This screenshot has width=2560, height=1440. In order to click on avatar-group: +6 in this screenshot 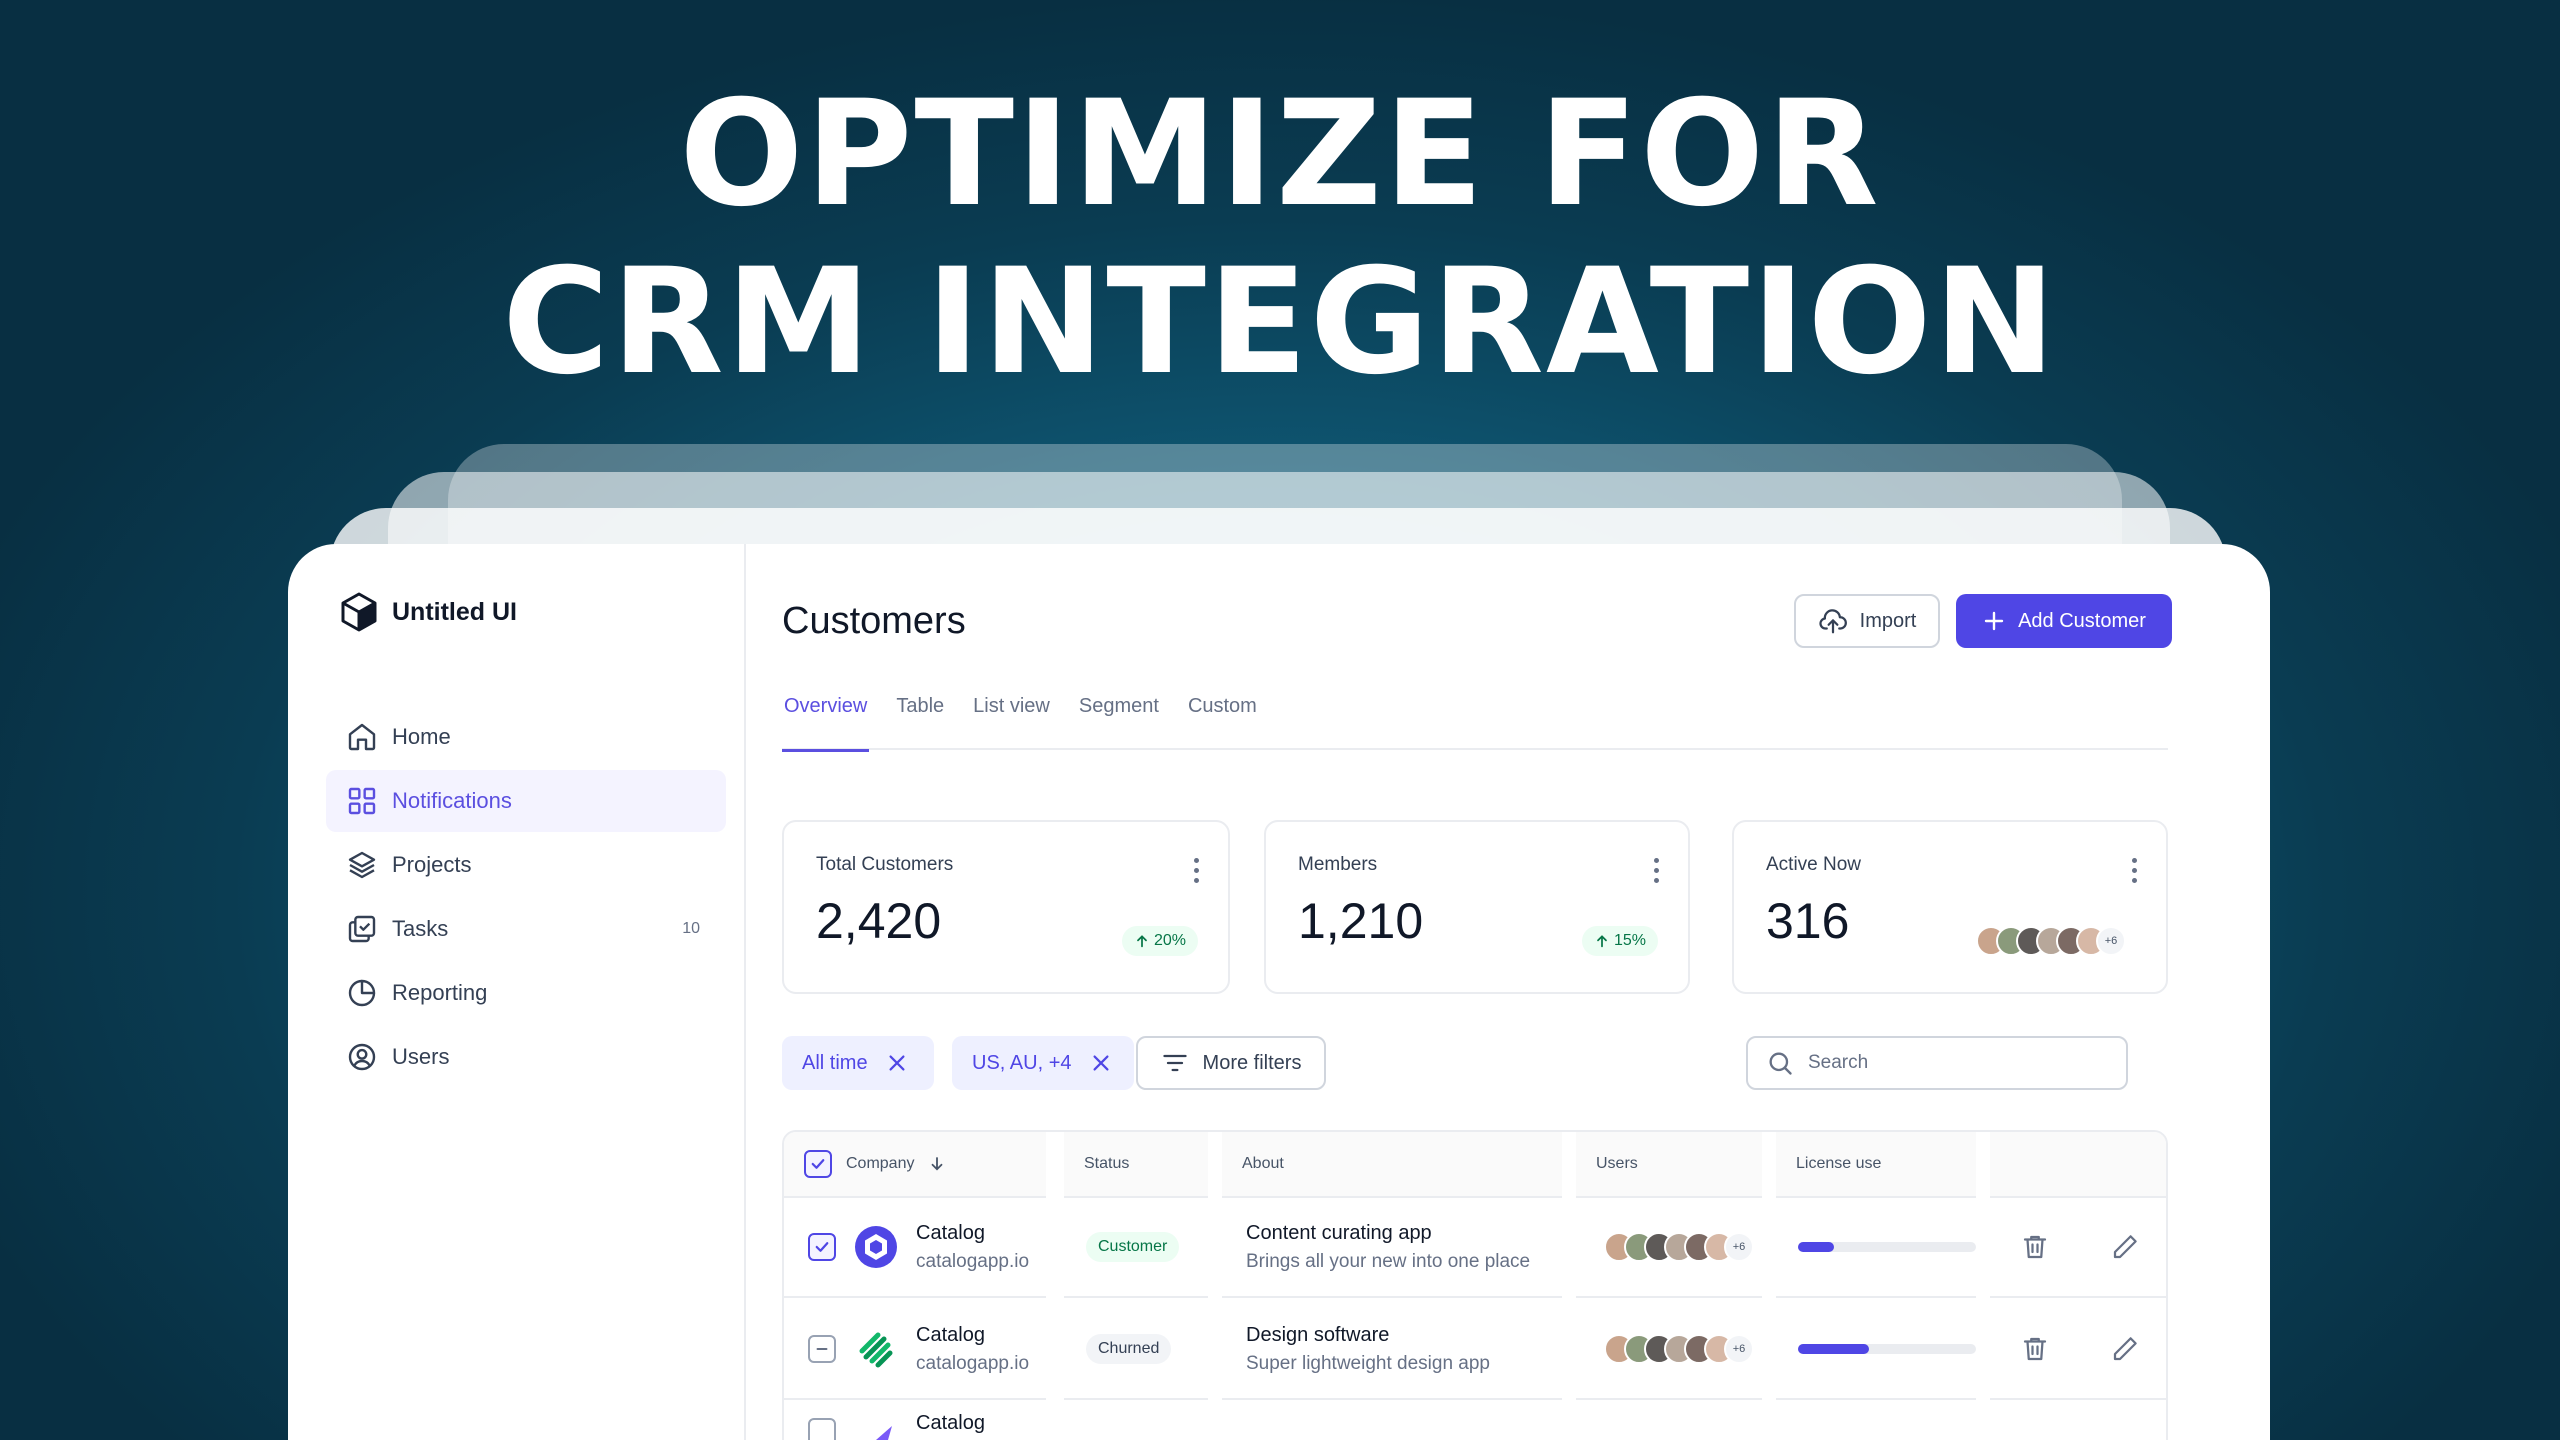, I will do `click(2051, 941)`.